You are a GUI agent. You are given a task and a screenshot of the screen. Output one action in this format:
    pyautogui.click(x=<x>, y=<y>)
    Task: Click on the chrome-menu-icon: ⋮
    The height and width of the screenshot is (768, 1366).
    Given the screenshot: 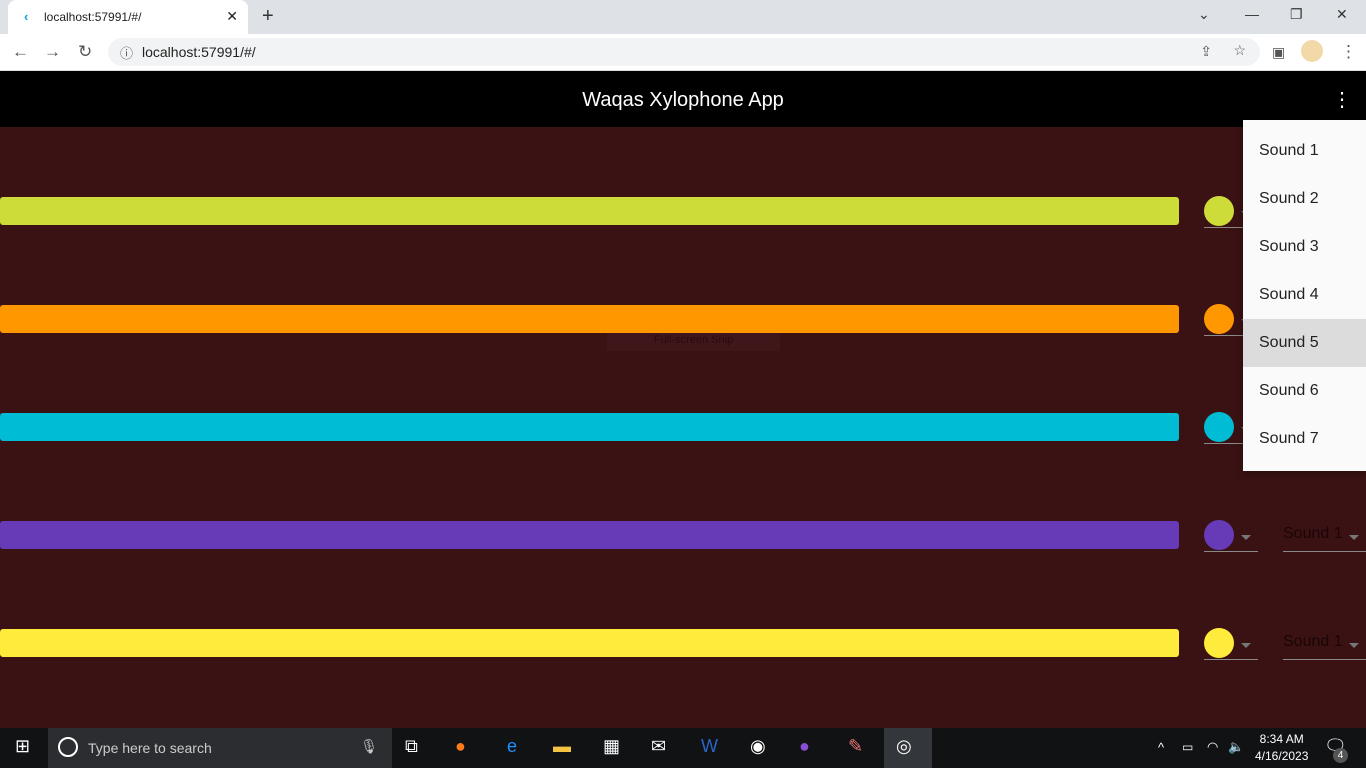 What is the action you would take?
    pyautogui.click(x=1348, y=52)
    